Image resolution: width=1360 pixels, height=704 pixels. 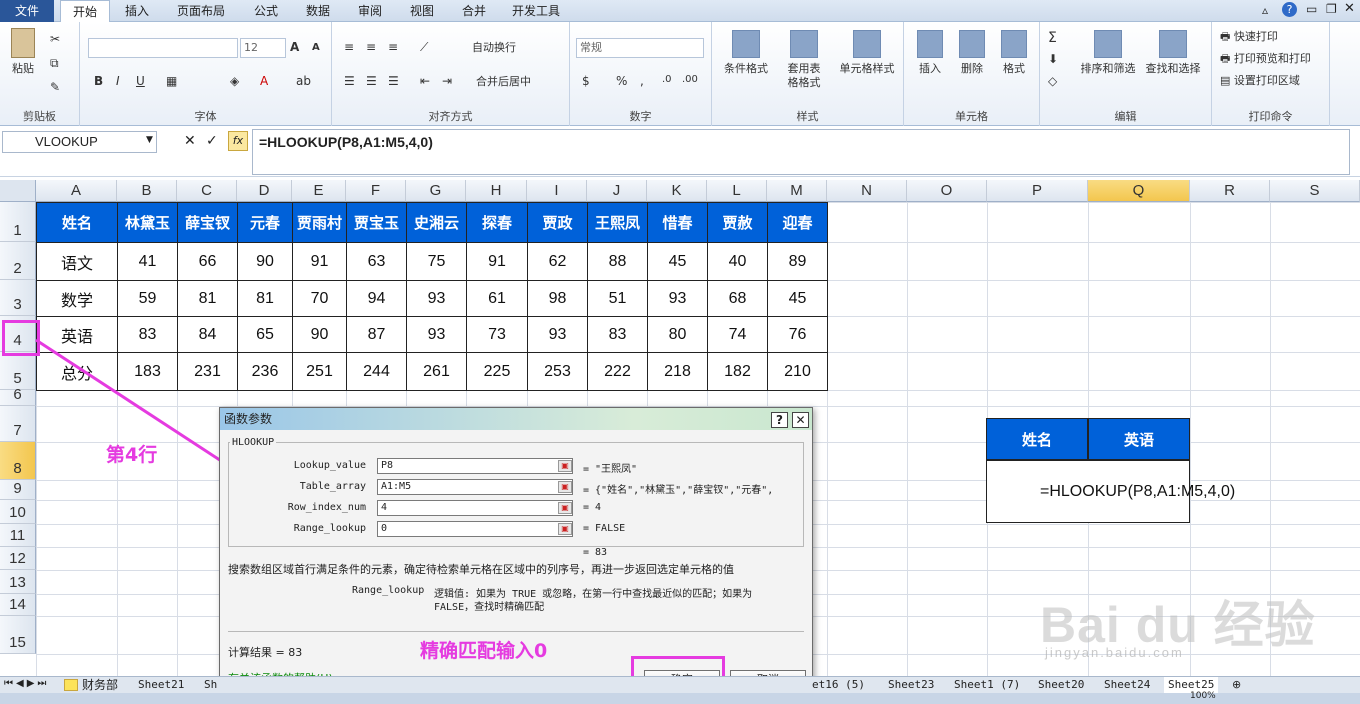 I want to click on formula-input: =HLOOKUP(P8,A1:M5,4,0), so click(x=801, y=152).